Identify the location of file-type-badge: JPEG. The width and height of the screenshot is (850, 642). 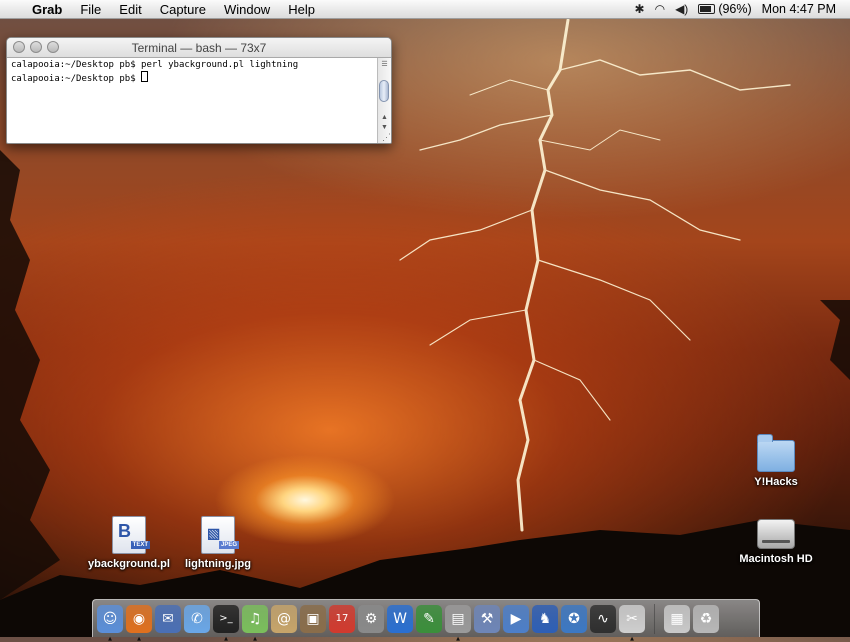
(228, 545).